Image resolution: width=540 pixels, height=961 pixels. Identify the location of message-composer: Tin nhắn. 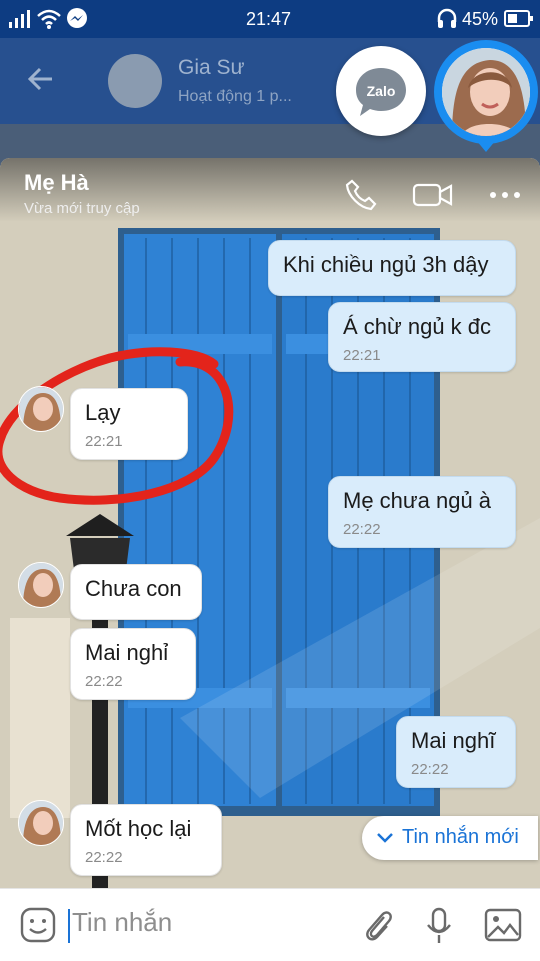
(270, 924).